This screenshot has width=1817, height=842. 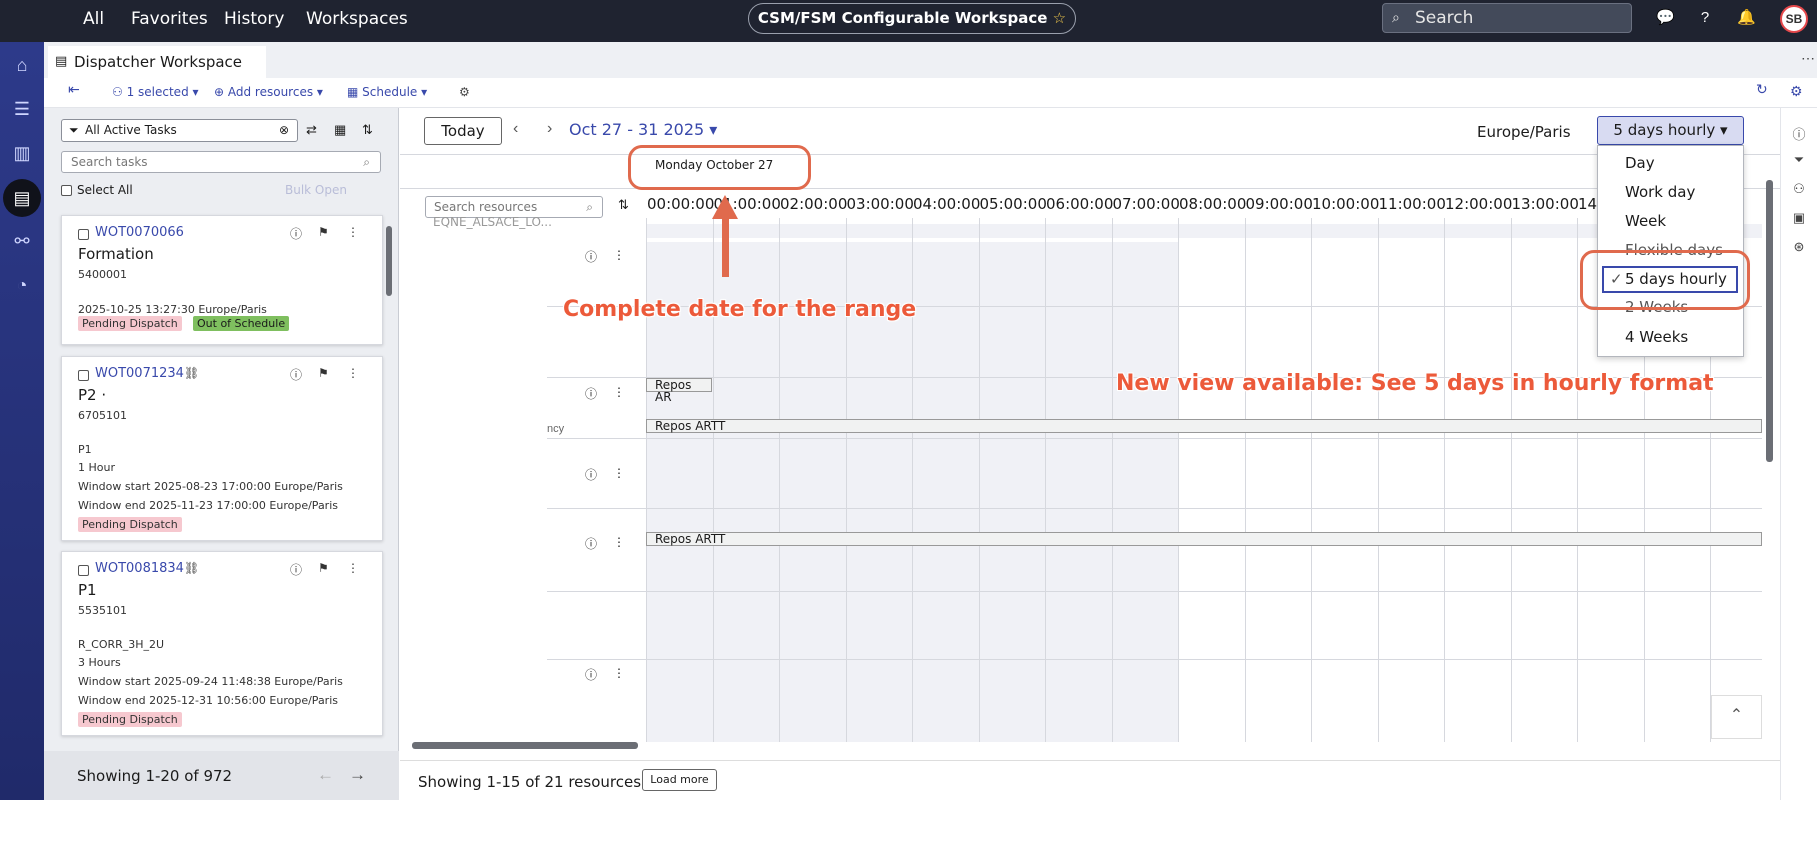 What do you see at coordinates (1346, 204) in the screenshot?
I see `hour-label: 10:00:00` at bounding box center [1346, 204].